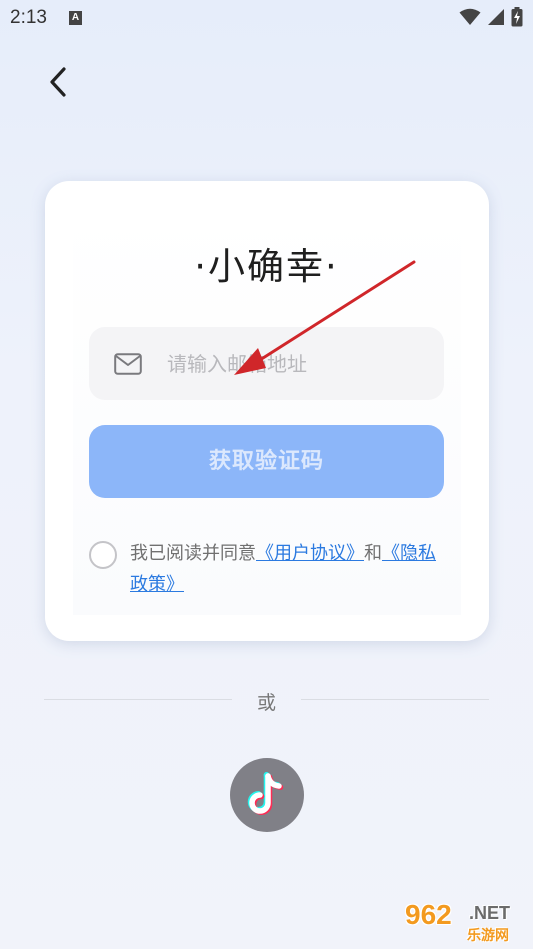 The height and width of the screenshot is (949, 533). I want to click on a-icon: A, so click(75, 18).